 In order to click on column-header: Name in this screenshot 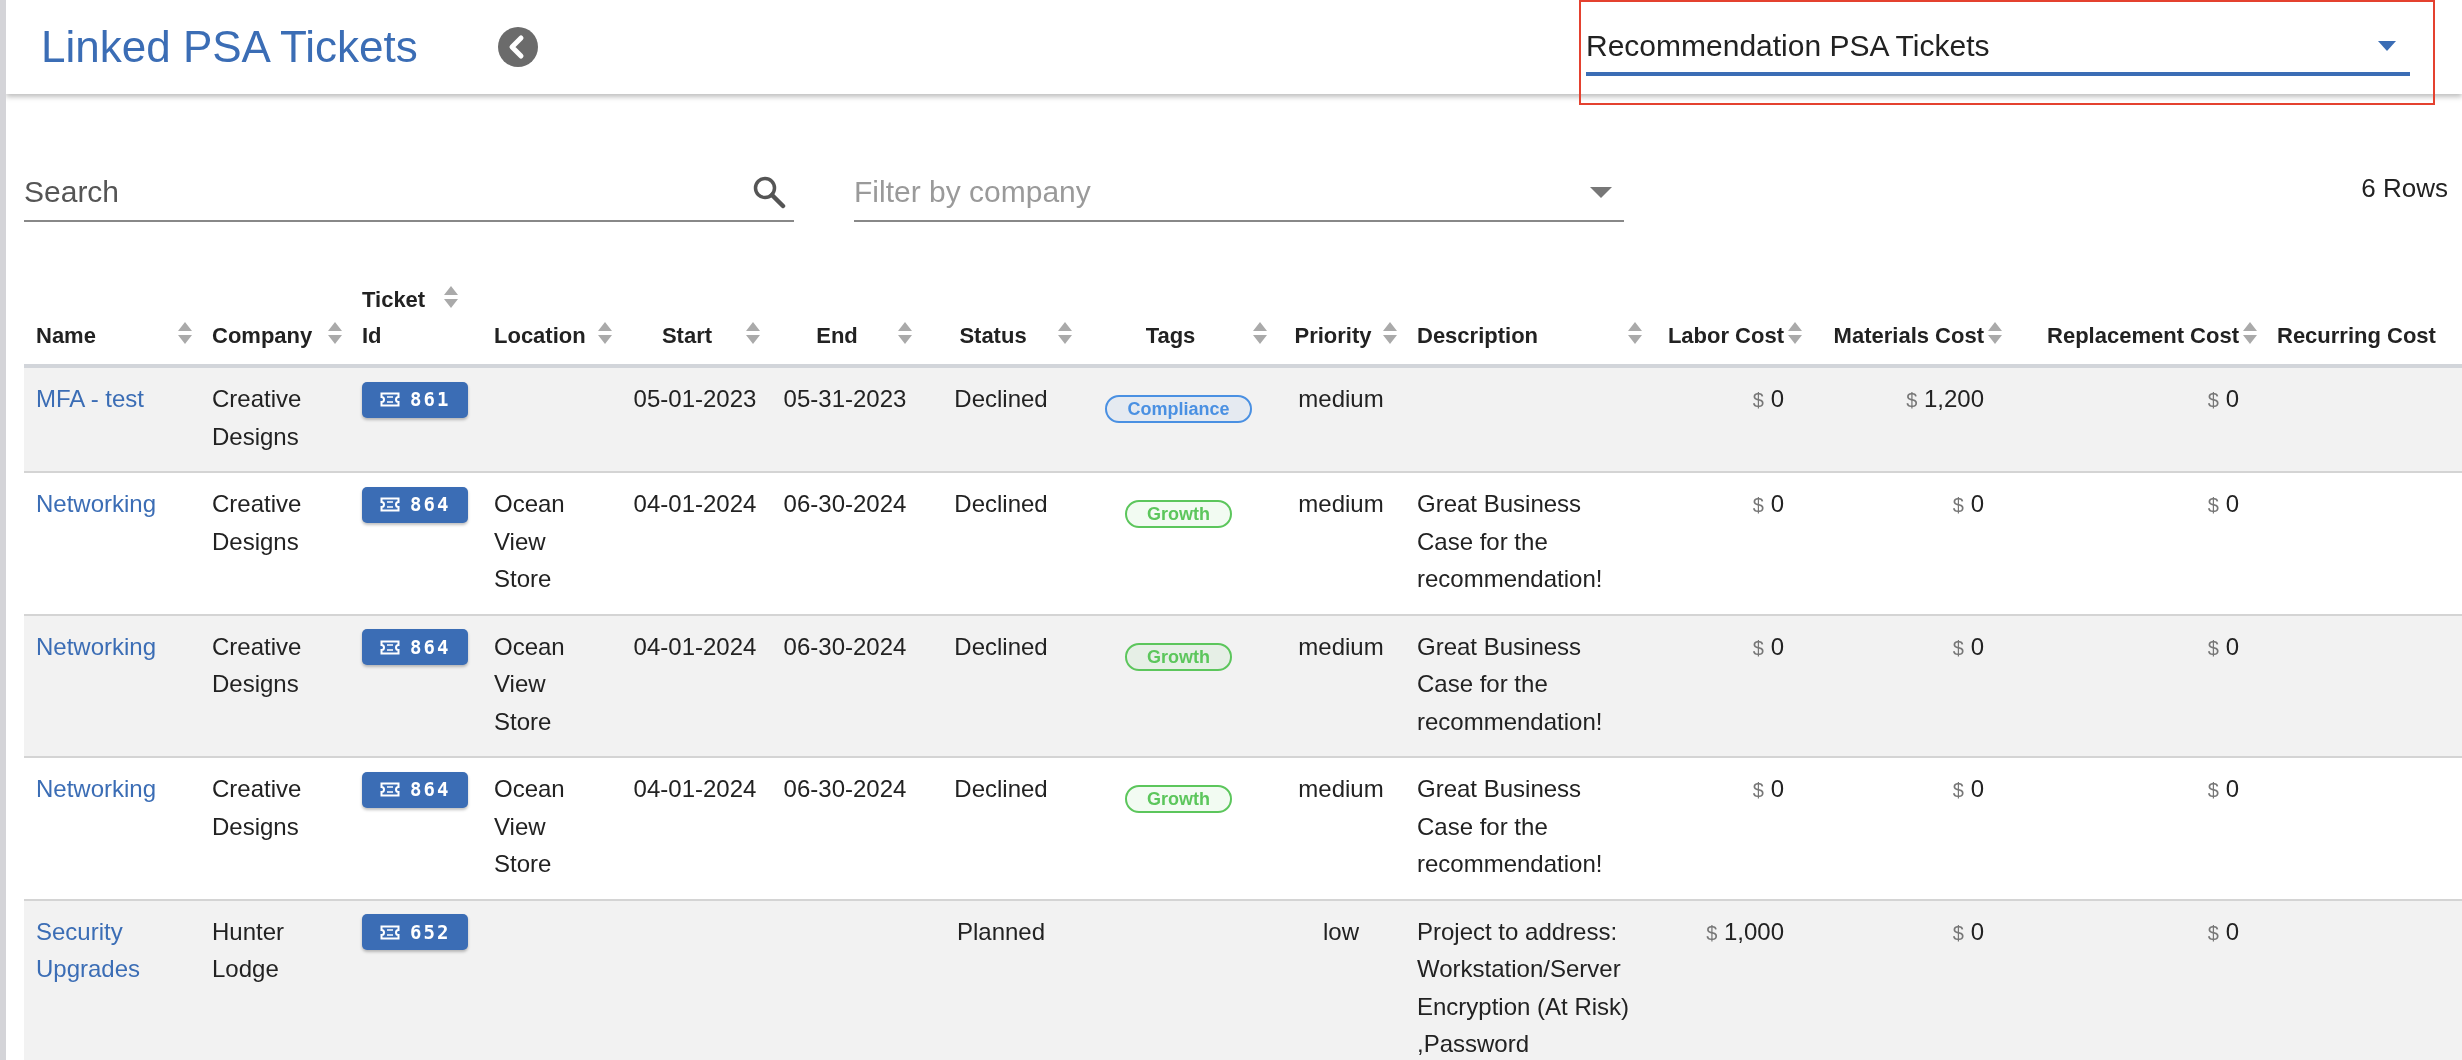, I will do `click(105, 336)`.